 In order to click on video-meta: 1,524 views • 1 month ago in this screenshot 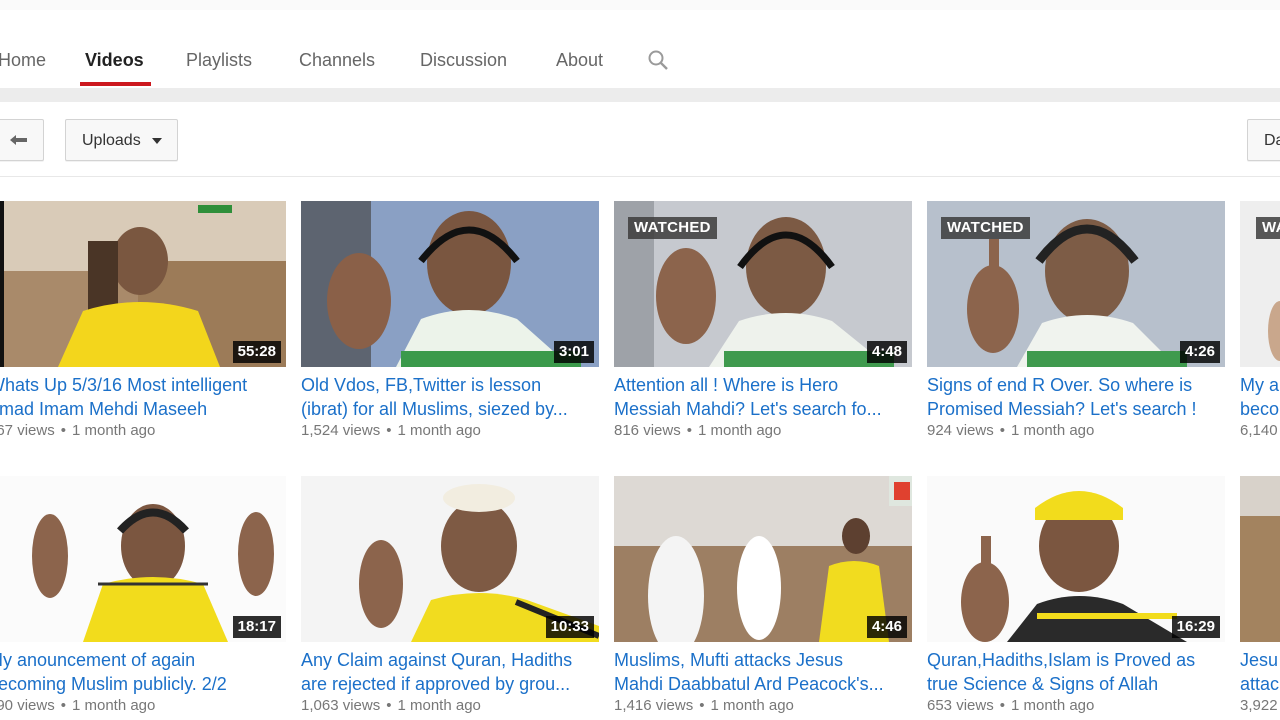, I will do `click(391, 430)`.